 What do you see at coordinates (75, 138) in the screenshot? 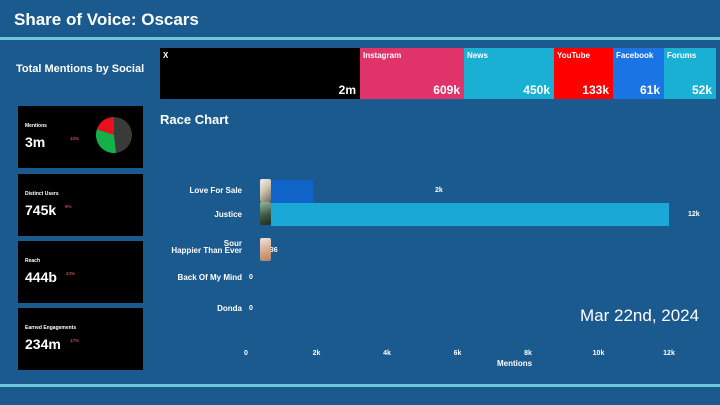
I see `kpi-change: 10%` at bounding box center [75, 138].